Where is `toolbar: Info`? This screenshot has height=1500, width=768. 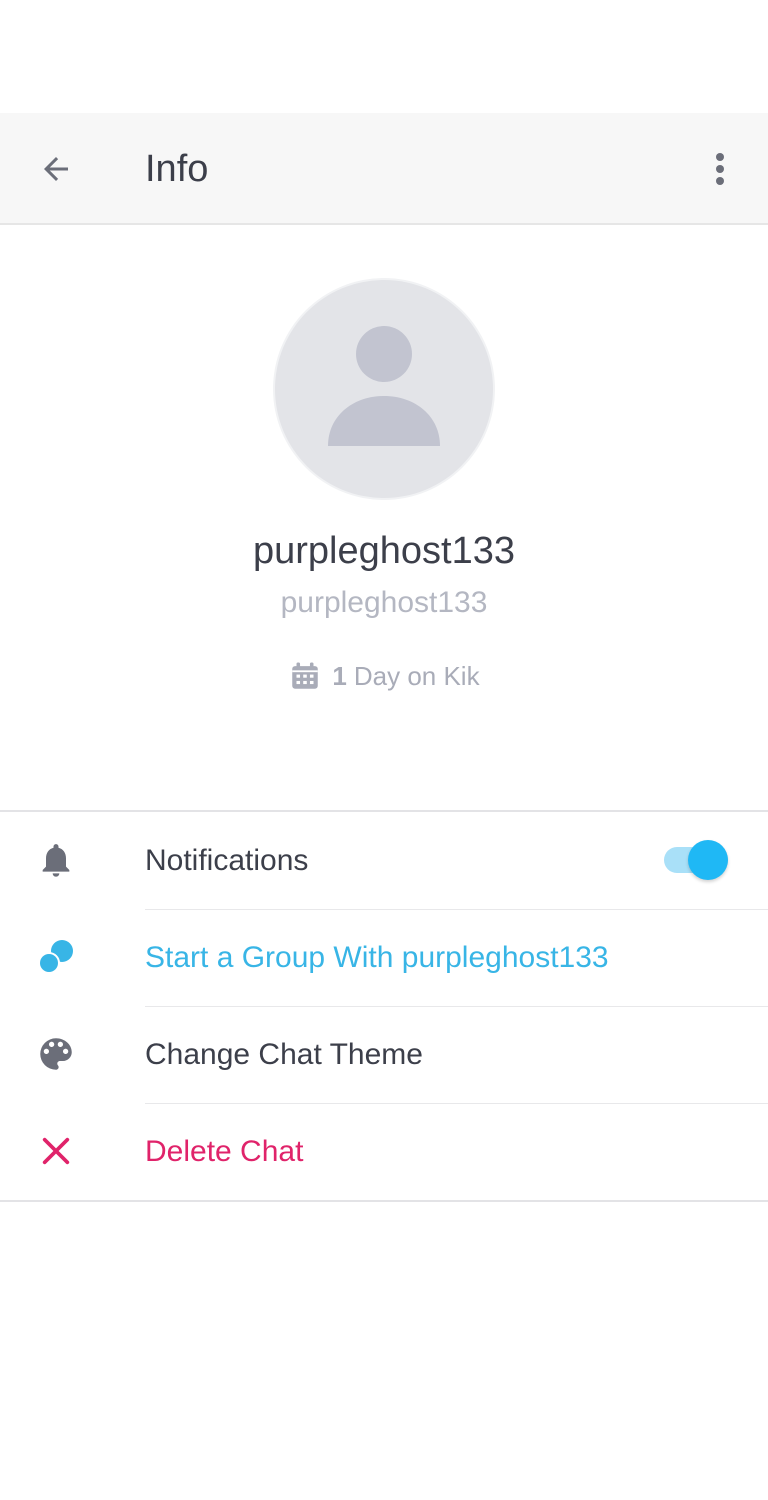 toolbar: Info is located at coordinates (384, 169).